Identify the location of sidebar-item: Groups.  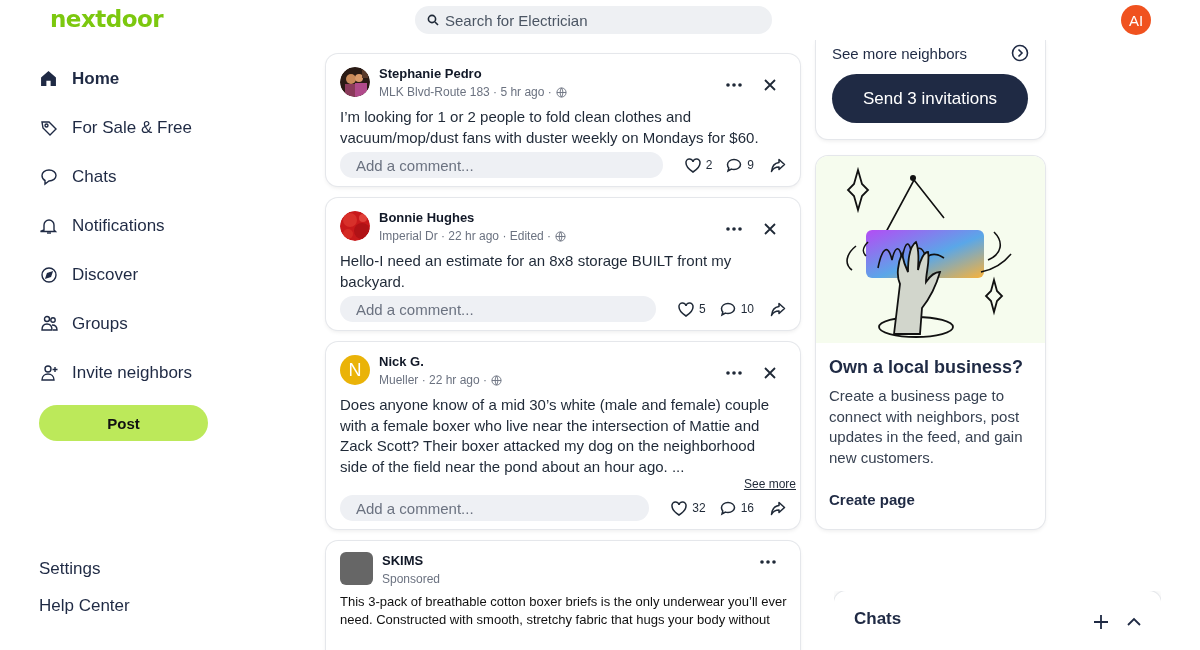
(182, 323).